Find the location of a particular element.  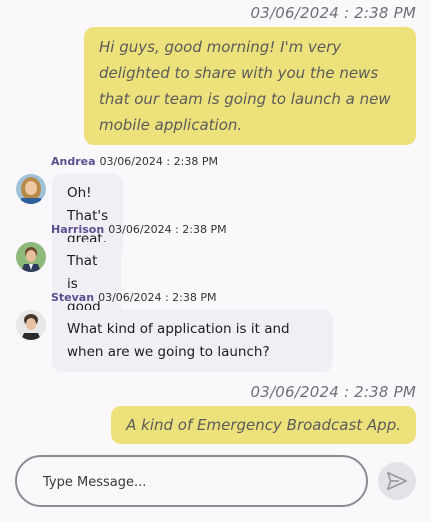

send-icon is located at coordinates (397, 481).